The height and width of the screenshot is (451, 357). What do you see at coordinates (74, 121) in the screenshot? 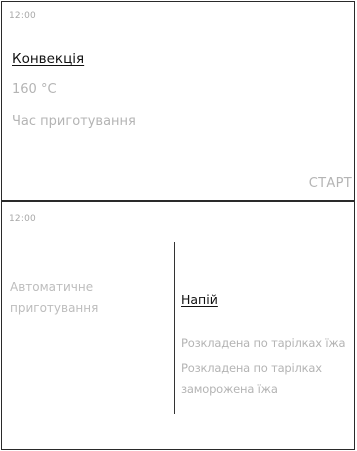
I see `cook-time-setting: Час приготування` at bounding box center [74, 121].